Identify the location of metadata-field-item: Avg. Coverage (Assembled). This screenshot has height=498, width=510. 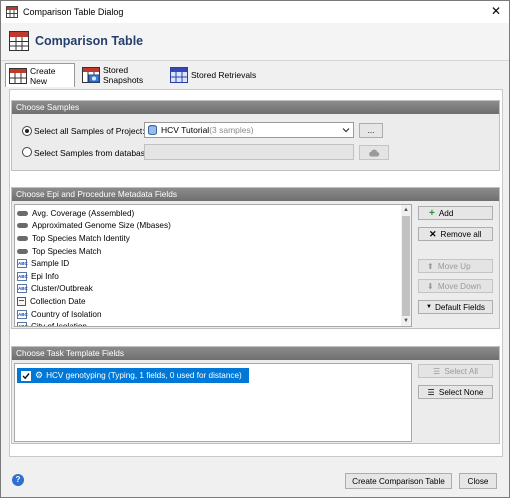
(75, 213).